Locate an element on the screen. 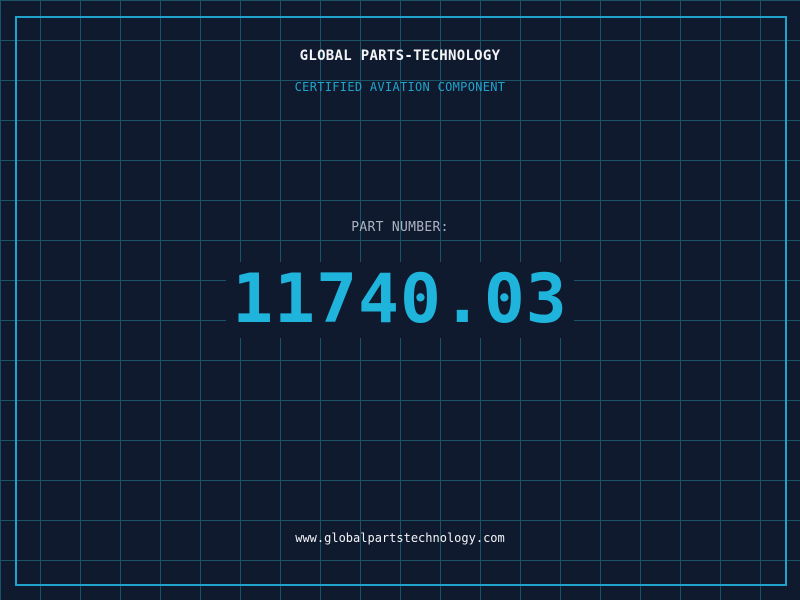  brand-title: GLOBAL PARTS-TECHNOLOGY is located at coordinates (400, 56).